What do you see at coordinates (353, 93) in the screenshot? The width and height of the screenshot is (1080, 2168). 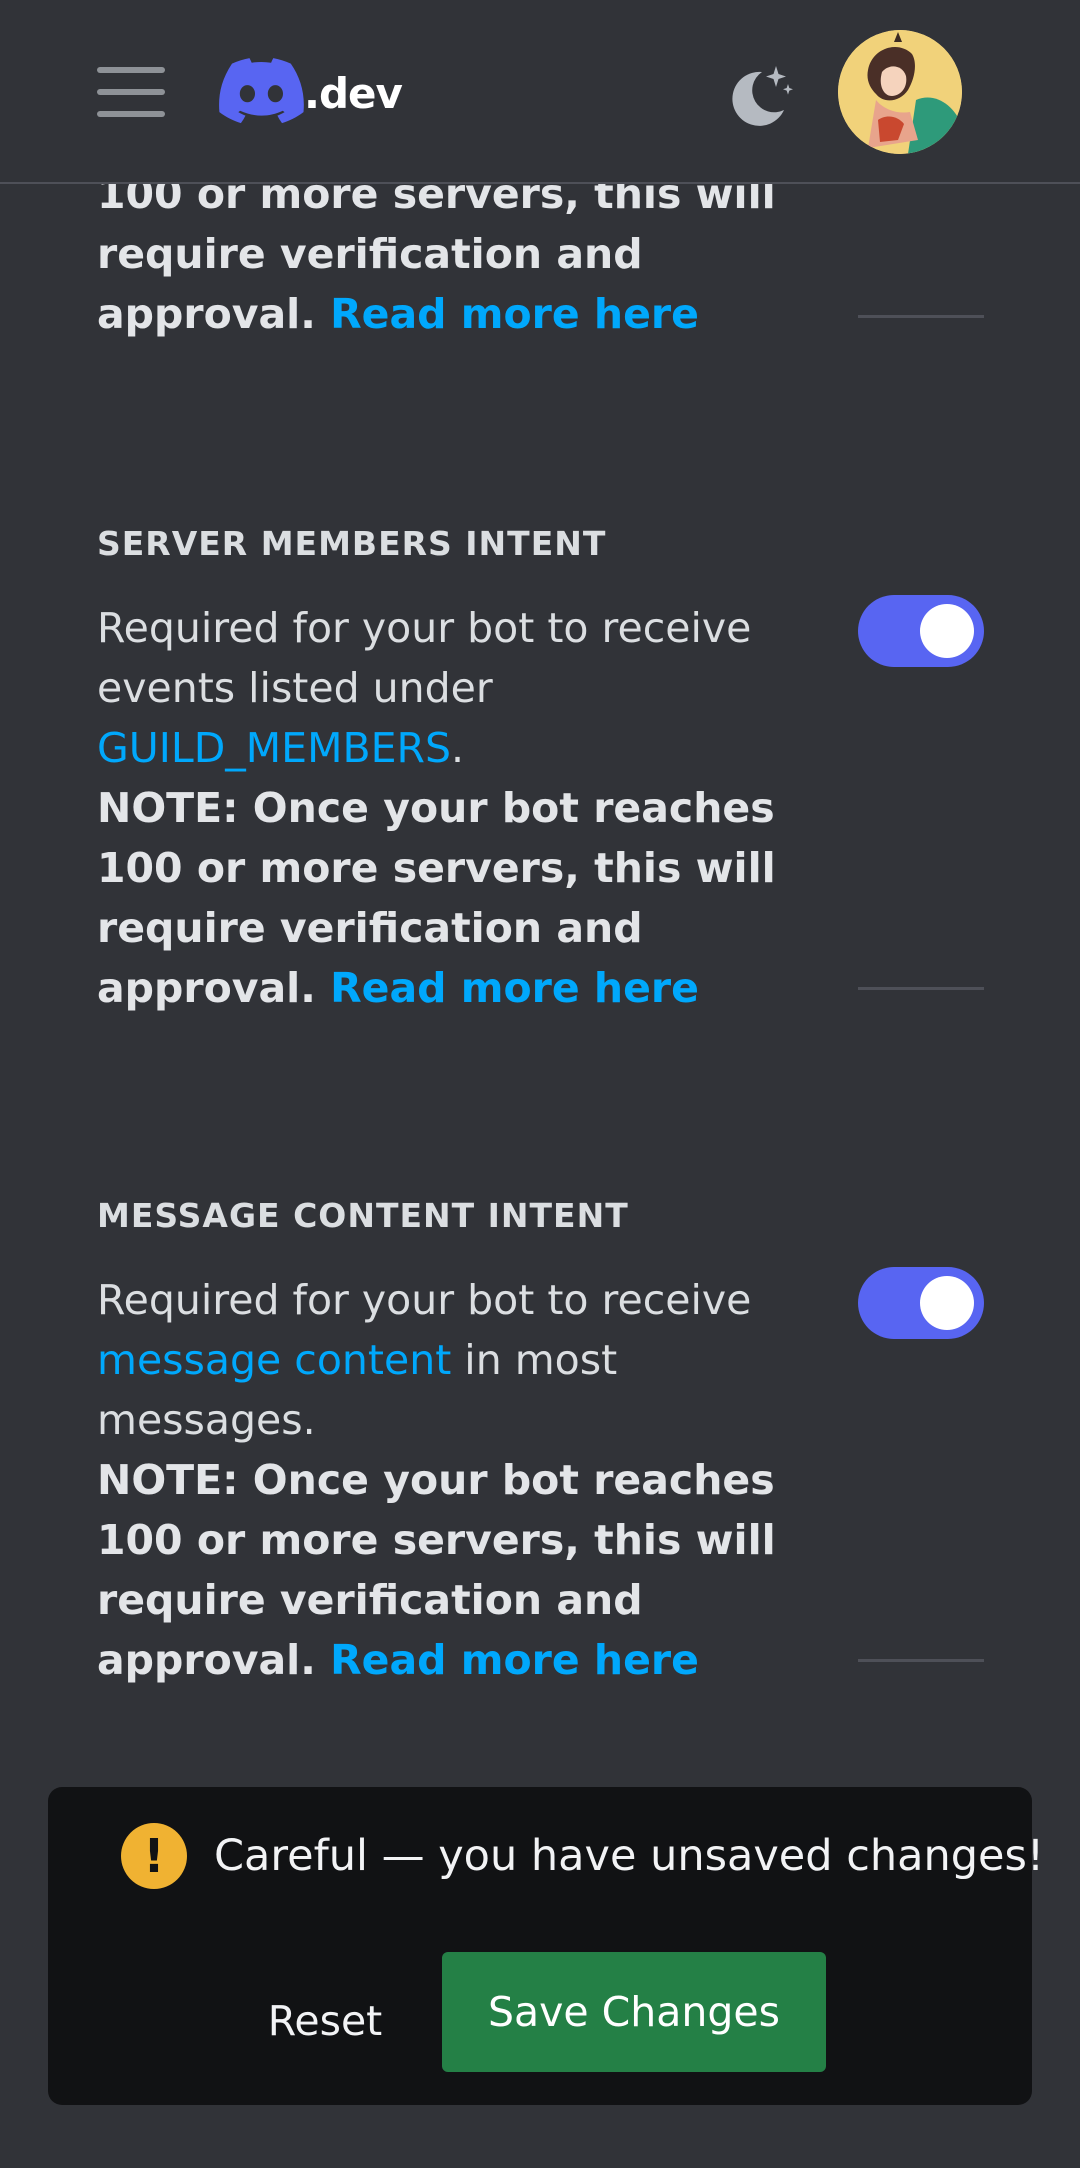 I see `logo-text: .dev` at bounding box center [353, 93].